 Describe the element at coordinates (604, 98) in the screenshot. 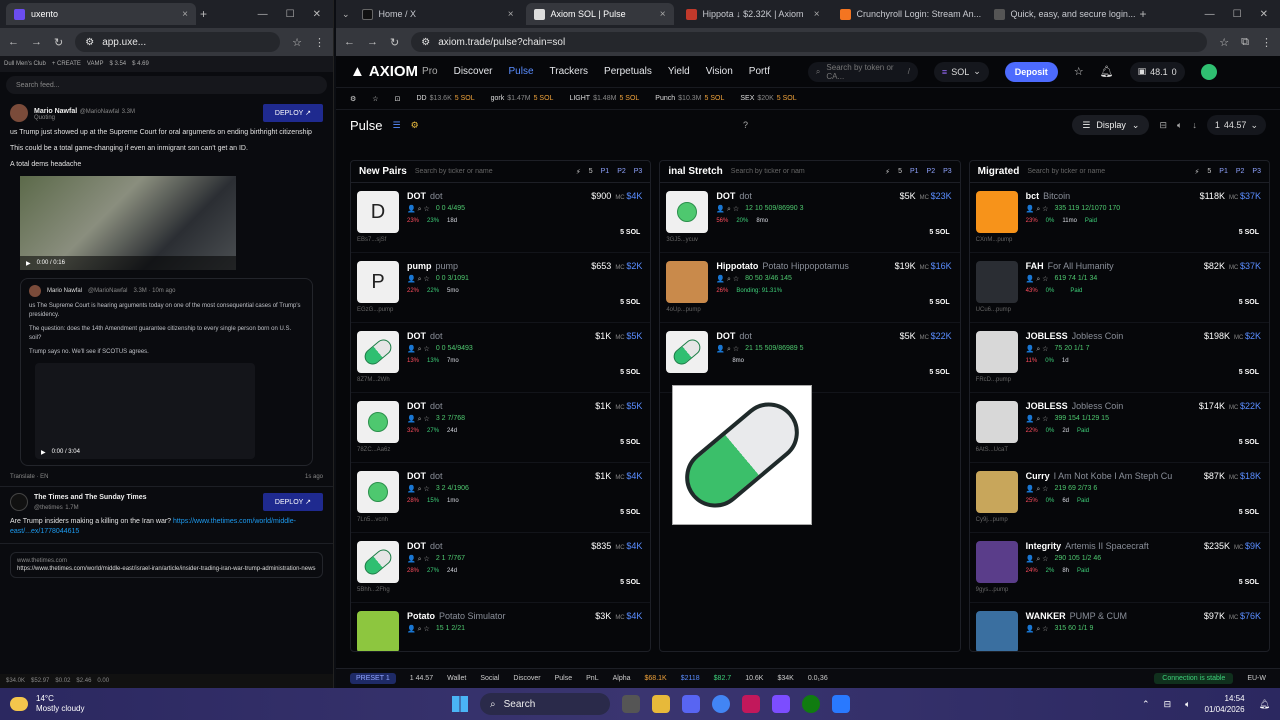

I see `ticker-item: LIGHT $1.48M 5 SOL` at that location.